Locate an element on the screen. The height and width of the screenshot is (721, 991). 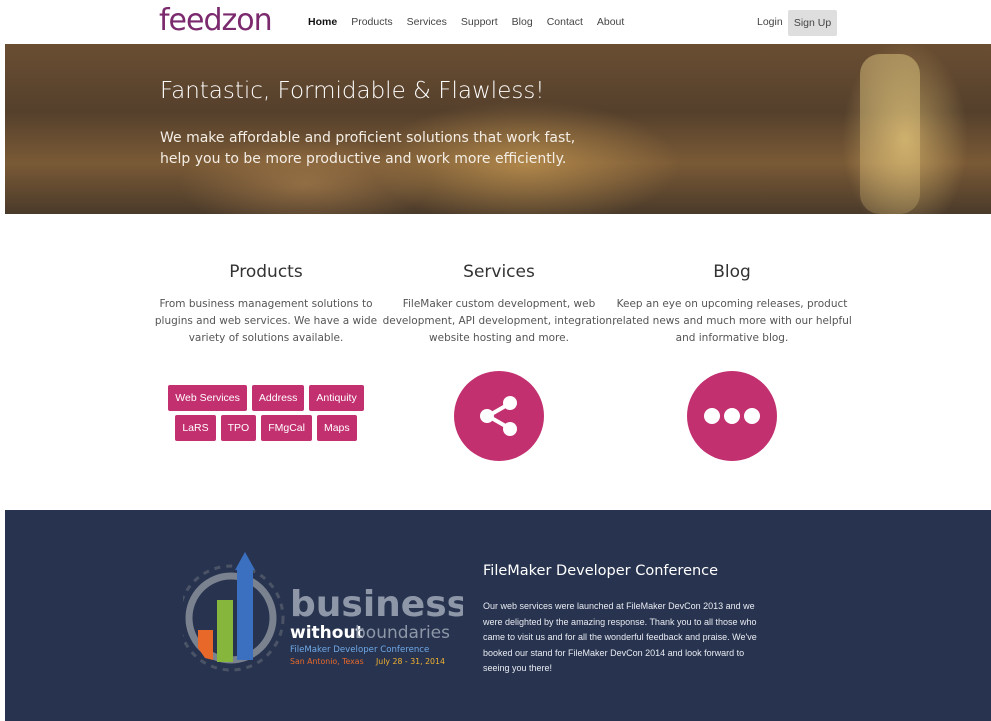
tag-tpo: TPO is located at coordinates (238, 428).